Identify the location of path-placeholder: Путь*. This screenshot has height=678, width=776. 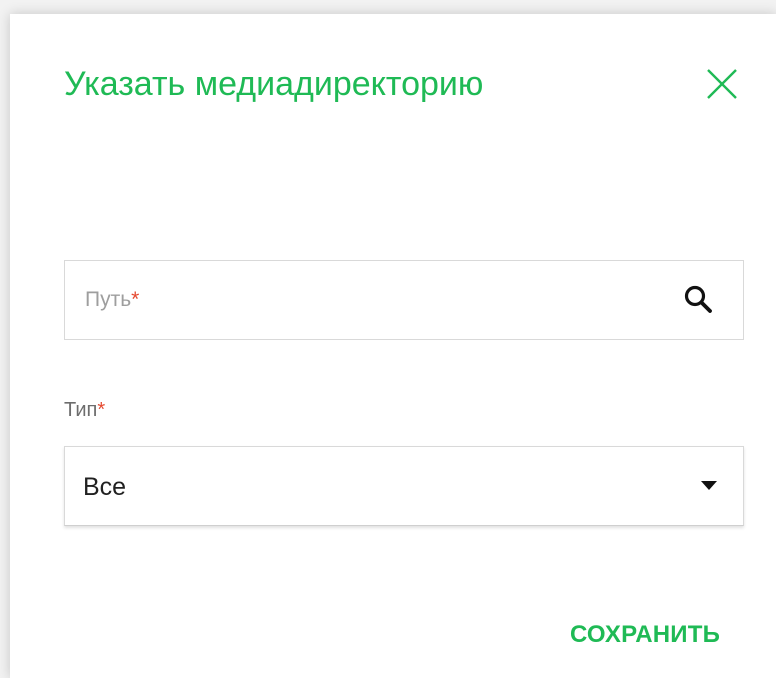
(112, 300).